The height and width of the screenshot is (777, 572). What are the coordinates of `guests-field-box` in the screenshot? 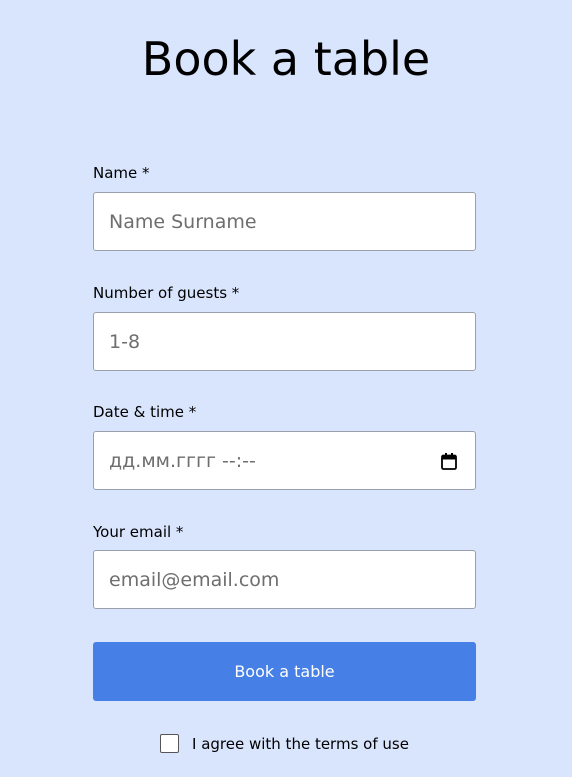 It's located at (284, 341).